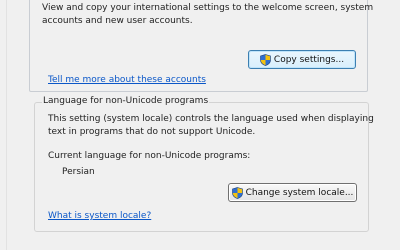 The height and width of the screenshot is (250, 400). I want to click on welcome-description-line-2: accounts and new user accounts., so click(117, 21).